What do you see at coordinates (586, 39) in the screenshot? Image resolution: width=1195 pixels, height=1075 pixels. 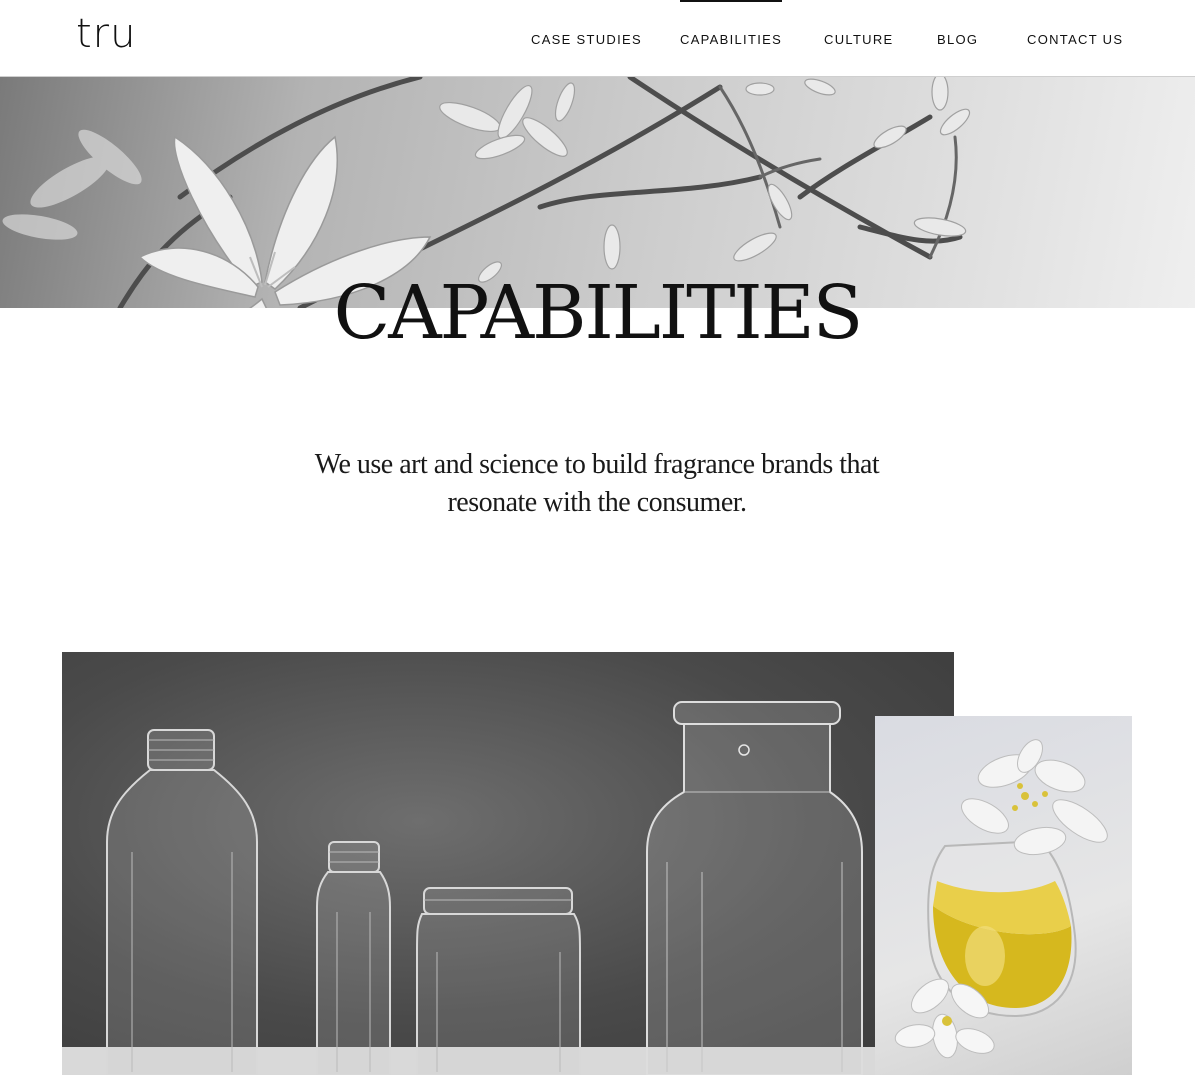 I see `nav-case-studies: CASE STUDIES` at bounding box center [586, 39].